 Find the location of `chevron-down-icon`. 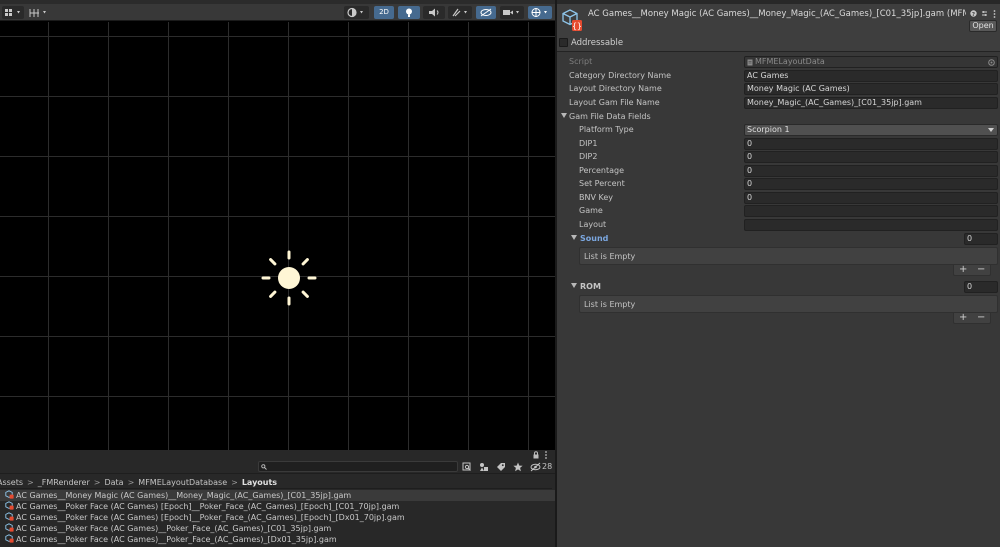

chevron-down-icon is located at coordinates (991, 130).